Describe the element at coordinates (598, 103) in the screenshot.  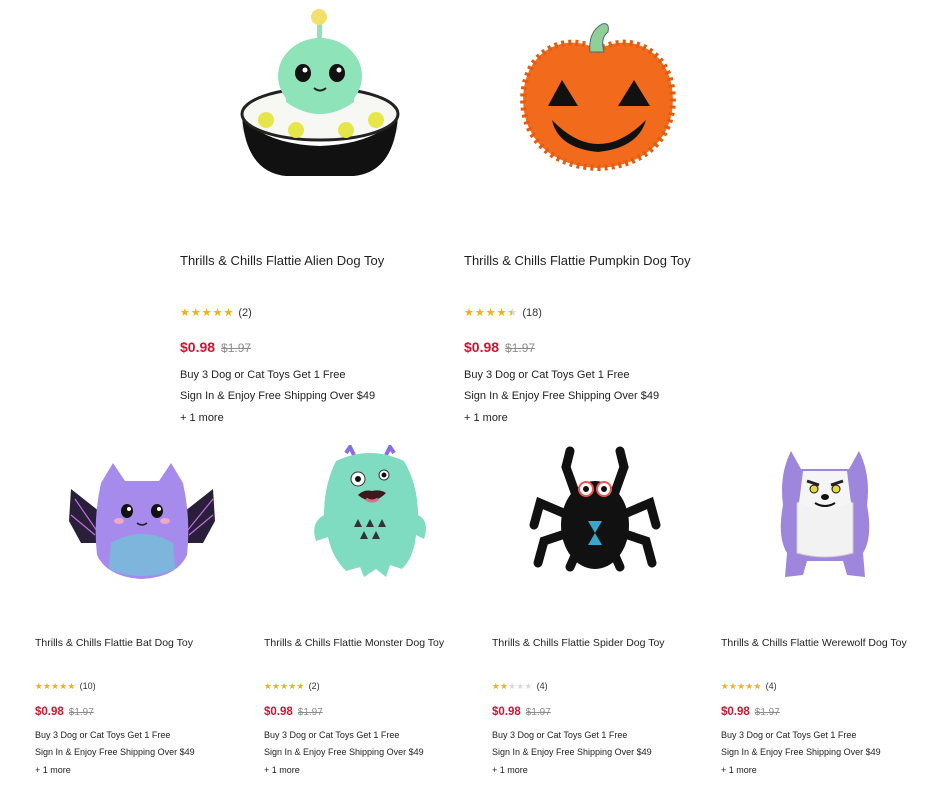
I see `pumpkin-toy-image` at that location.